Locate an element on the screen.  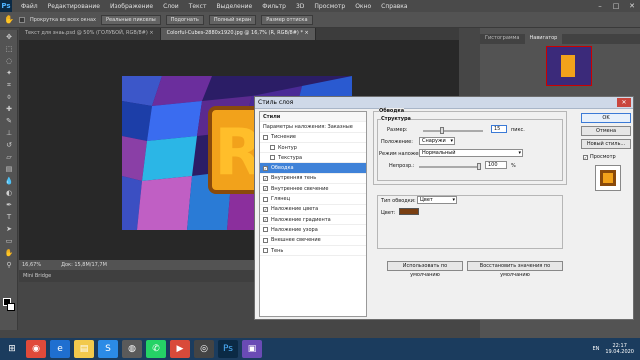
style-list-item: Глянец is located at coordinates (313, 199).